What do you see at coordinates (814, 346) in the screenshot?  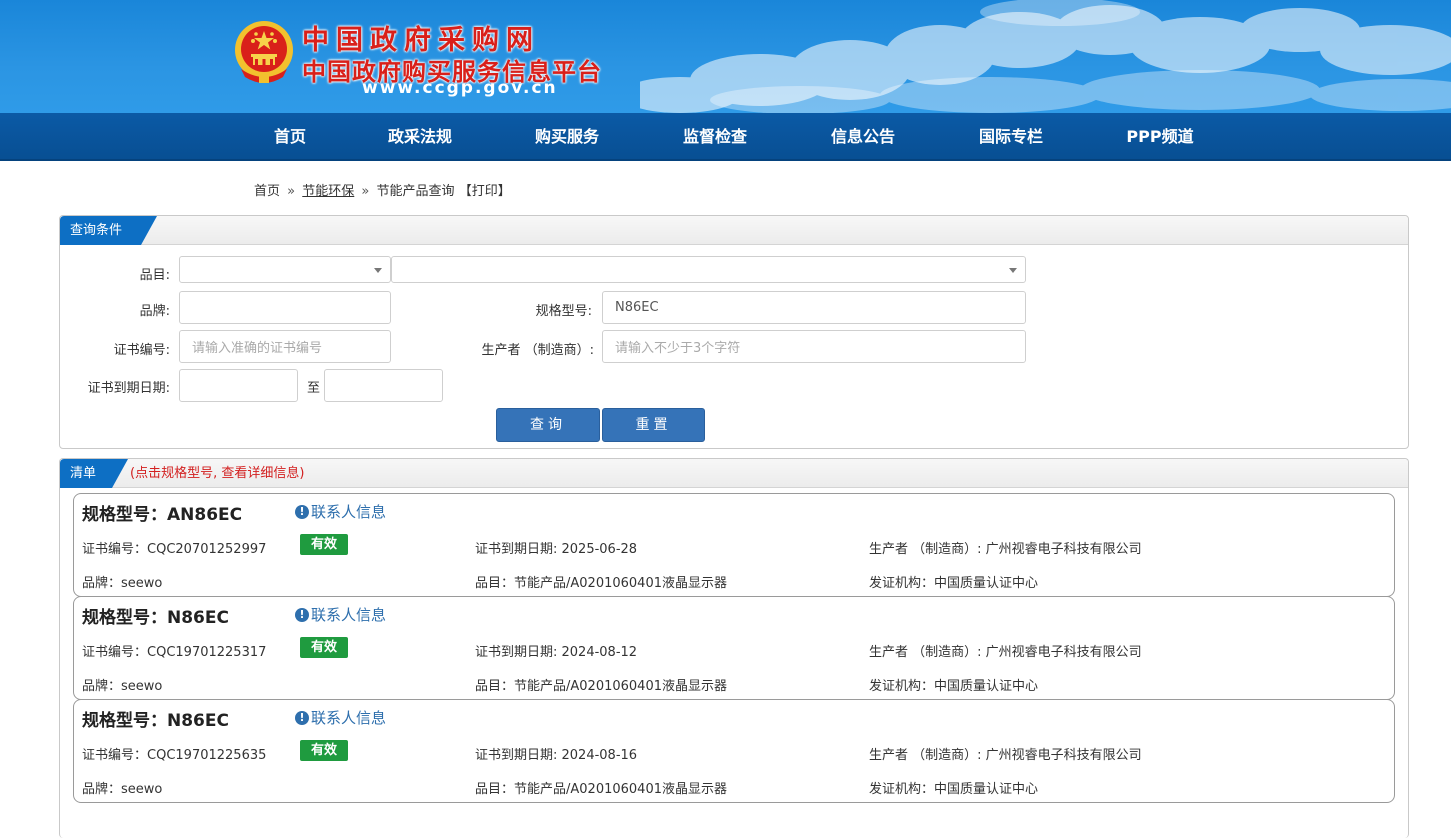 I see `manufacturer-input: 请输入不少于3个字符` at bounding box center [814, 346].